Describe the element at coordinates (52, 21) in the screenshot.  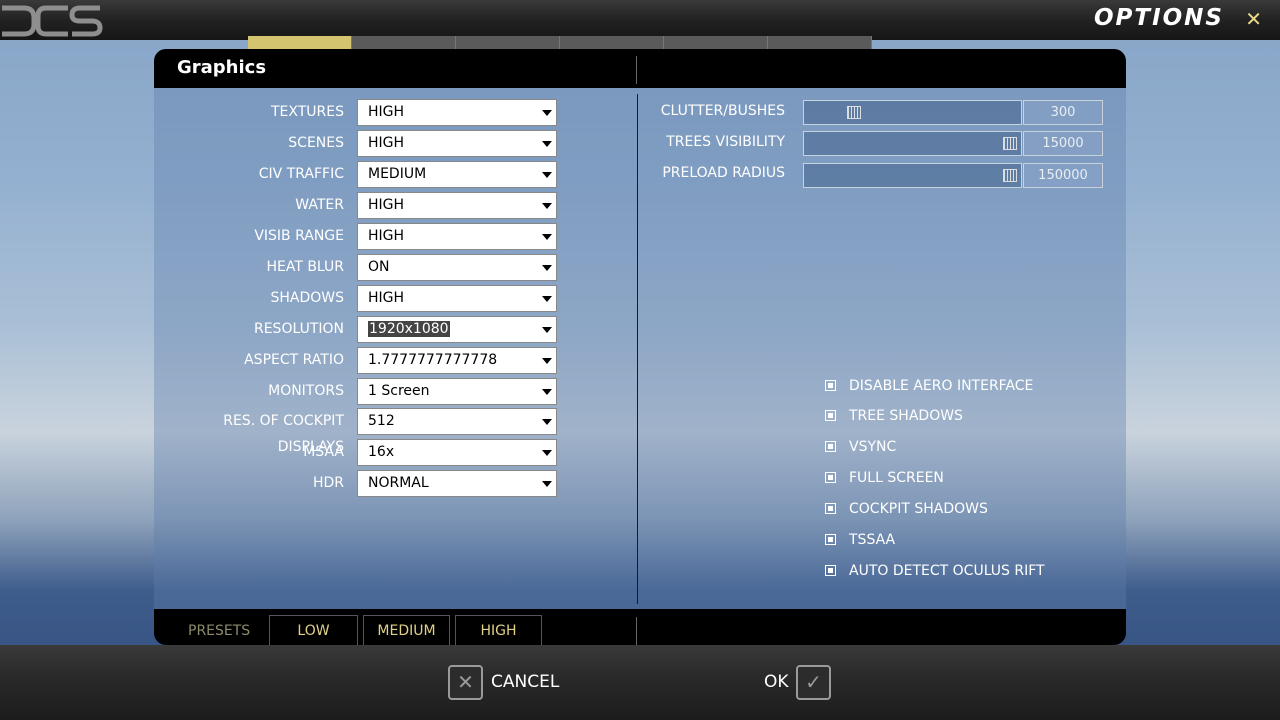
I see `dcs-logo` at that location.